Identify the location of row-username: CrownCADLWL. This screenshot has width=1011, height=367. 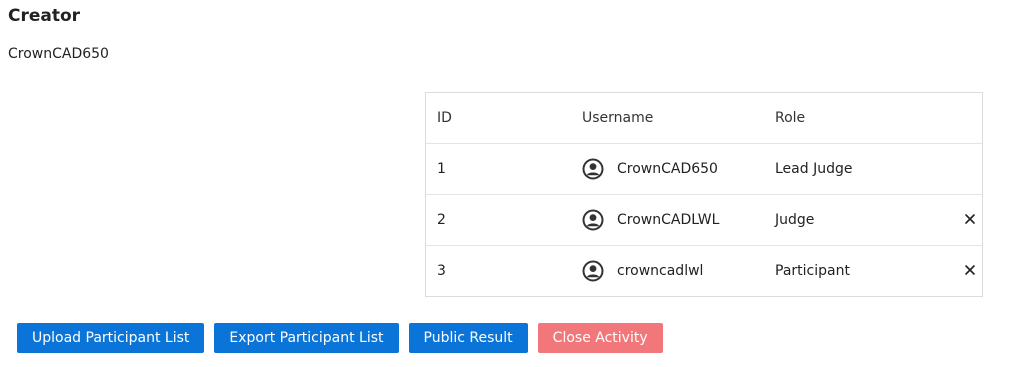
(668, 220).